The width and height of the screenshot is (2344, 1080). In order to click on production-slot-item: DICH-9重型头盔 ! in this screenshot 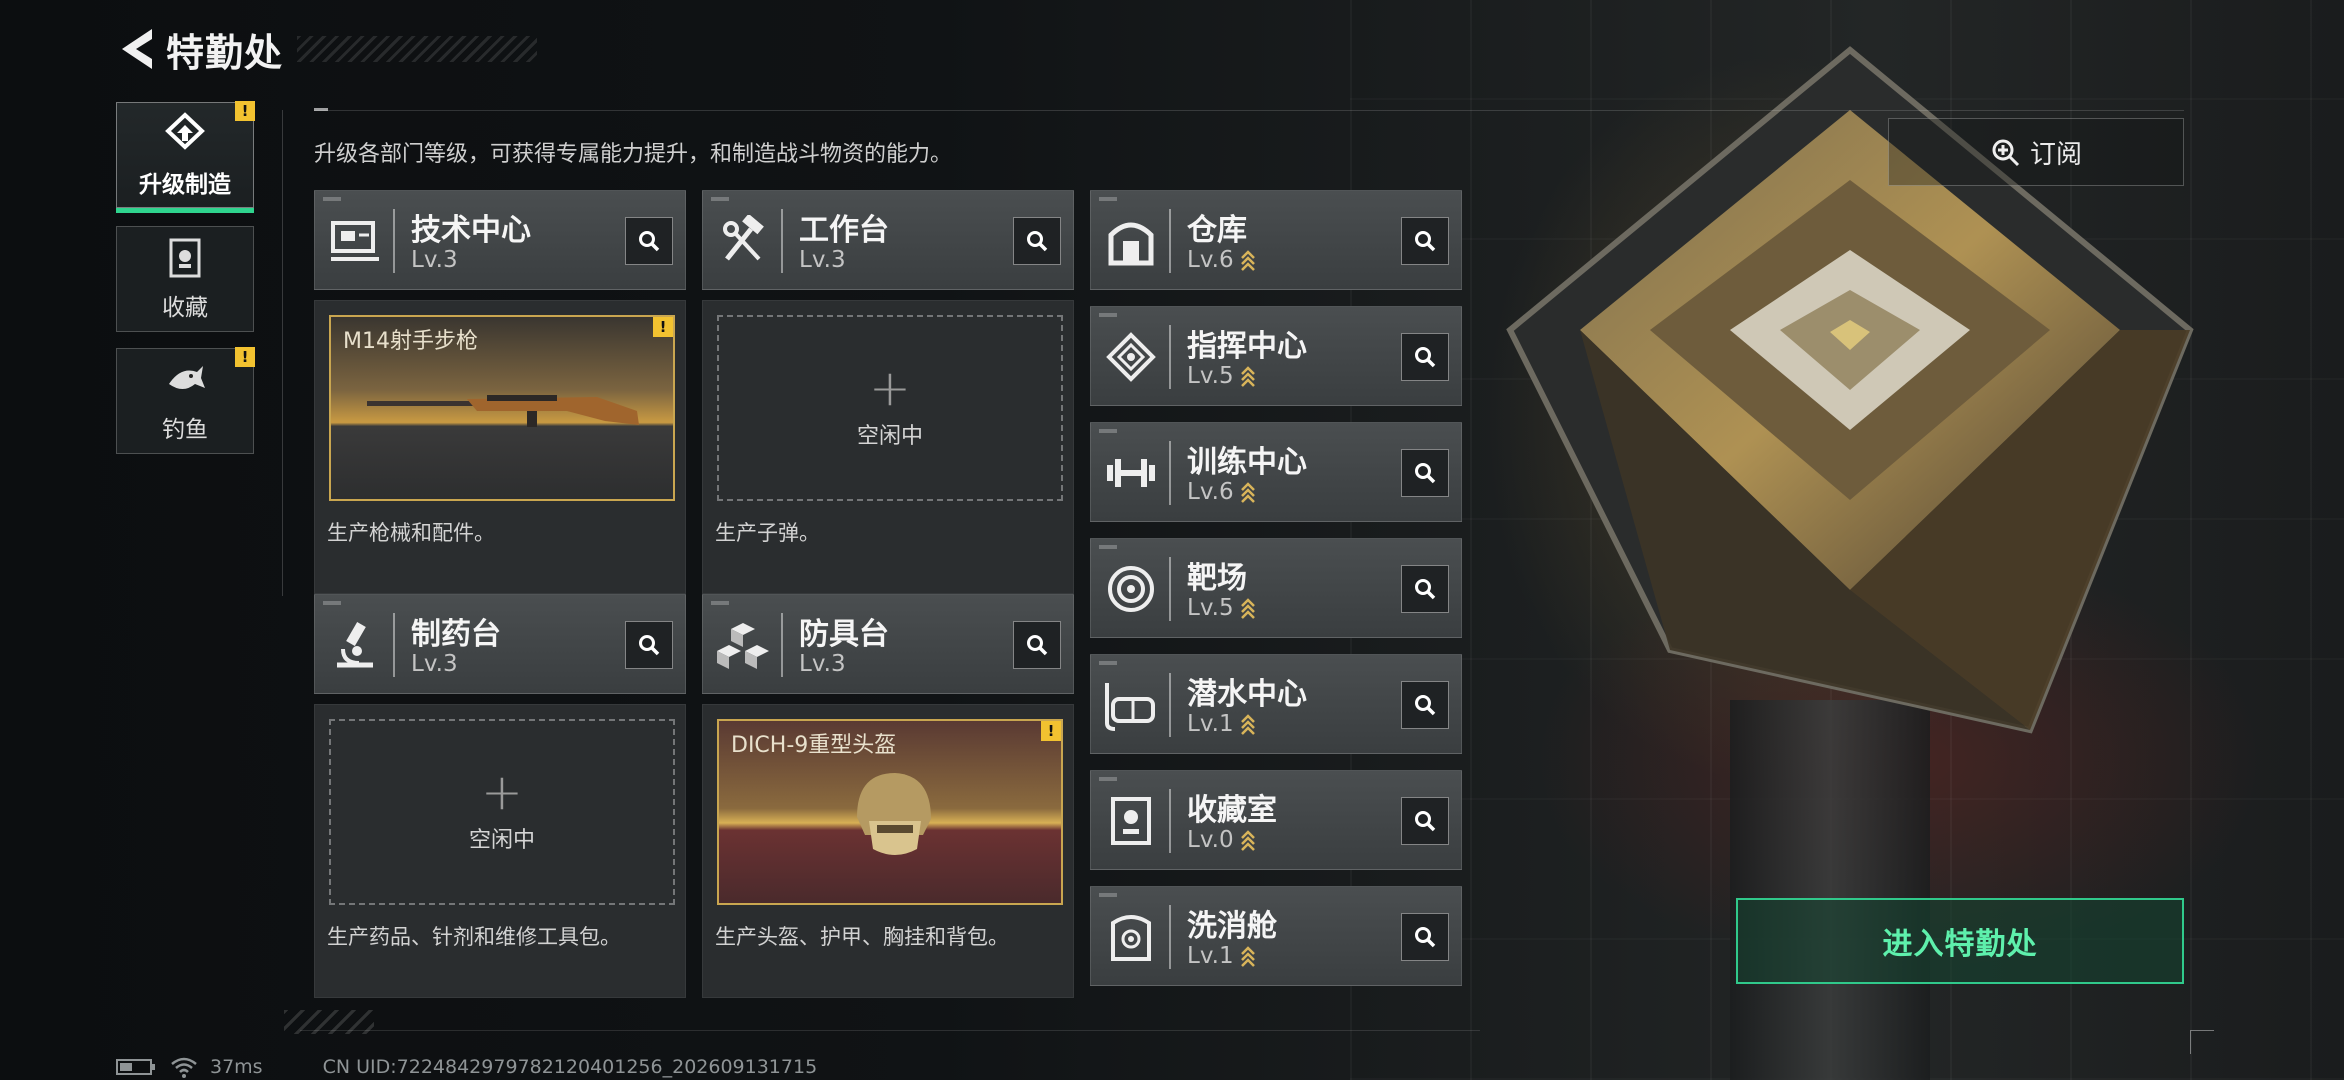, I will do `click(890, 812)`.